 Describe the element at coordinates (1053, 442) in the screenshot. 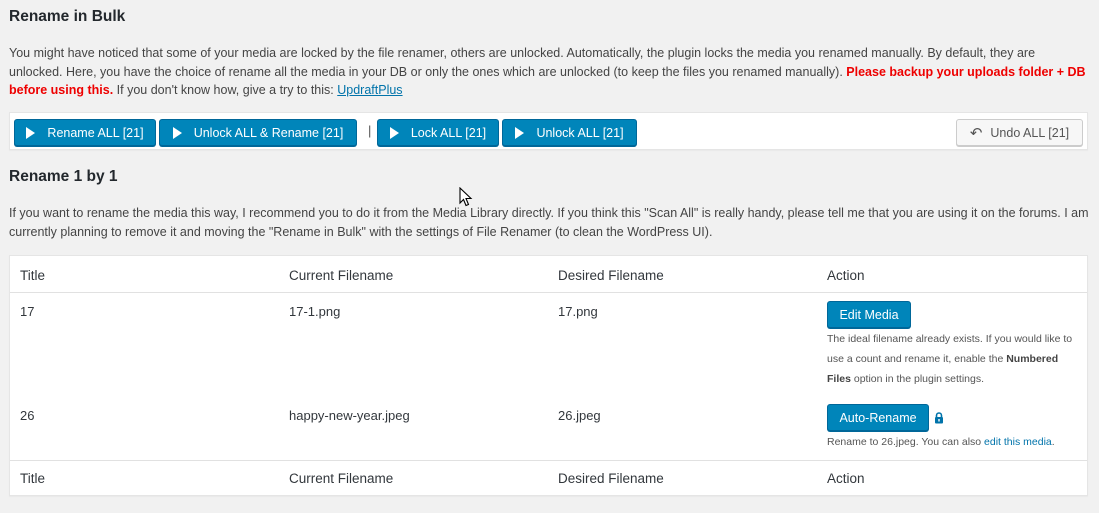

I see `row-note-text-end: .` at that location.